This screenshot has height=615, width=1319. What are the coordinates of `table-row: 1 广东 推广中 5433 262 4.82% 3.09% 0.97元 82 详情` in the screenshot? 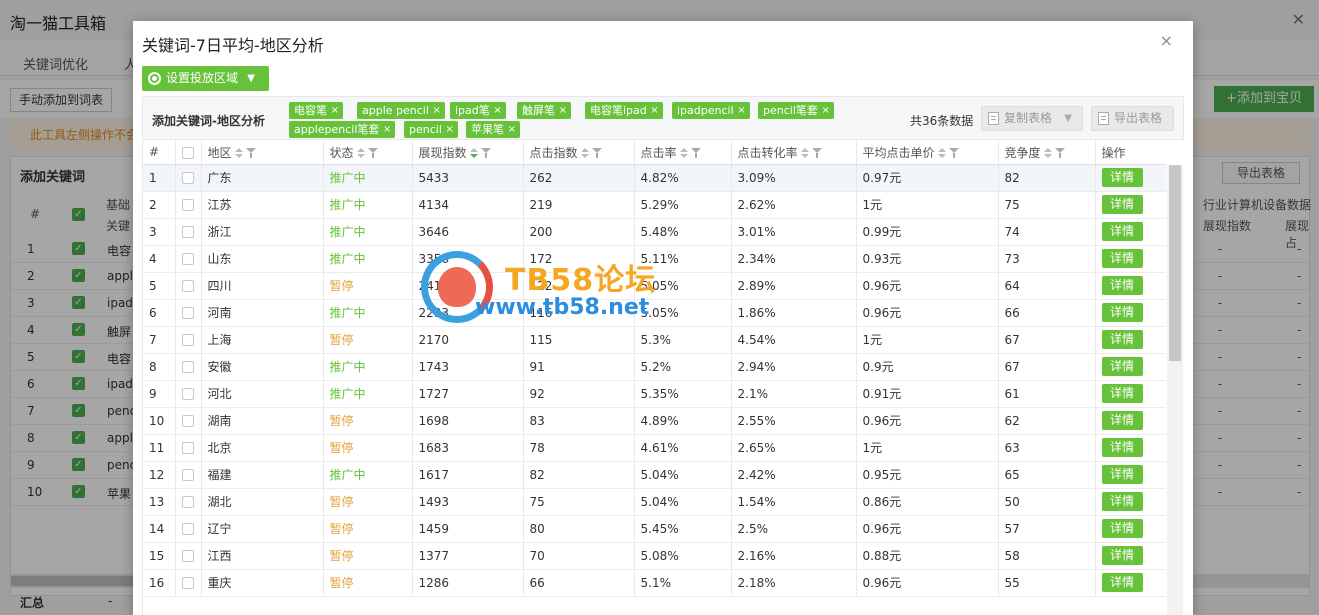 It's located at (654, 178).